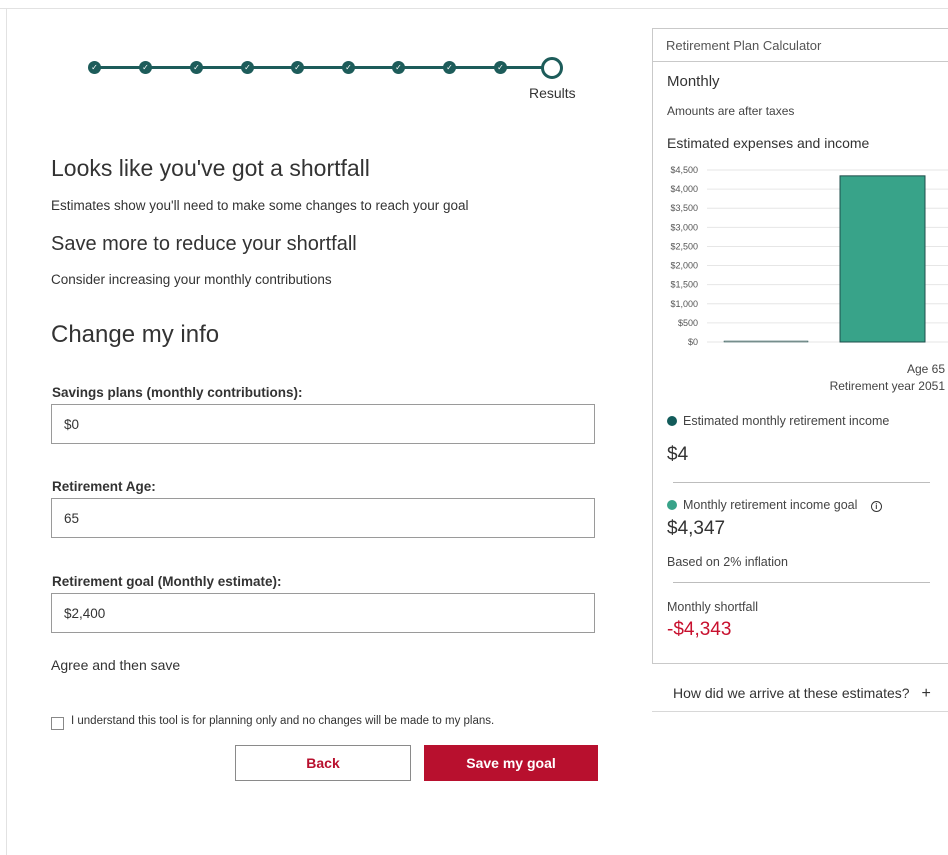 The image size is (948, 855). What do you see at coordinates (688, 323) in the screenshot?
I see `chart-y-tick-label: $500` at bounding box center [688, 323].